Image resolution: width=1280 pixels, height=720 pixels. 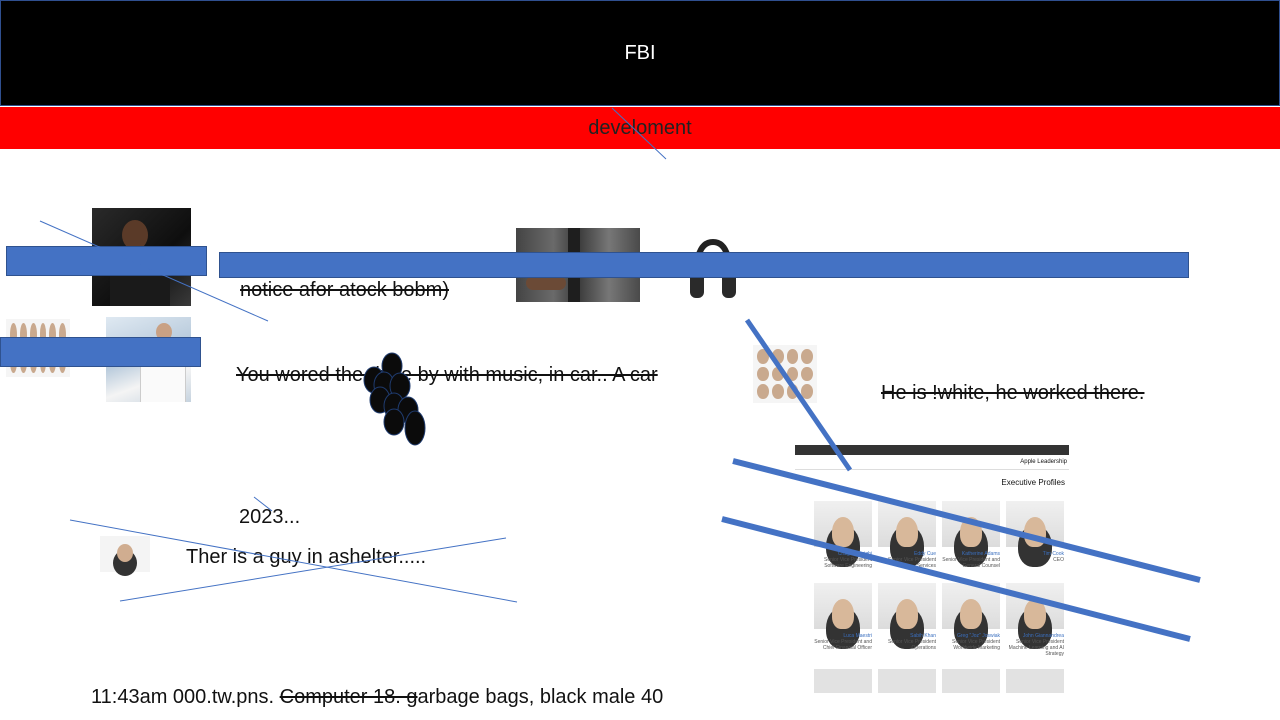 What do you see at coordinates (394, 399) in the screenshot?
I see `black-ovals-cluster` at bounding box center [394, 399].